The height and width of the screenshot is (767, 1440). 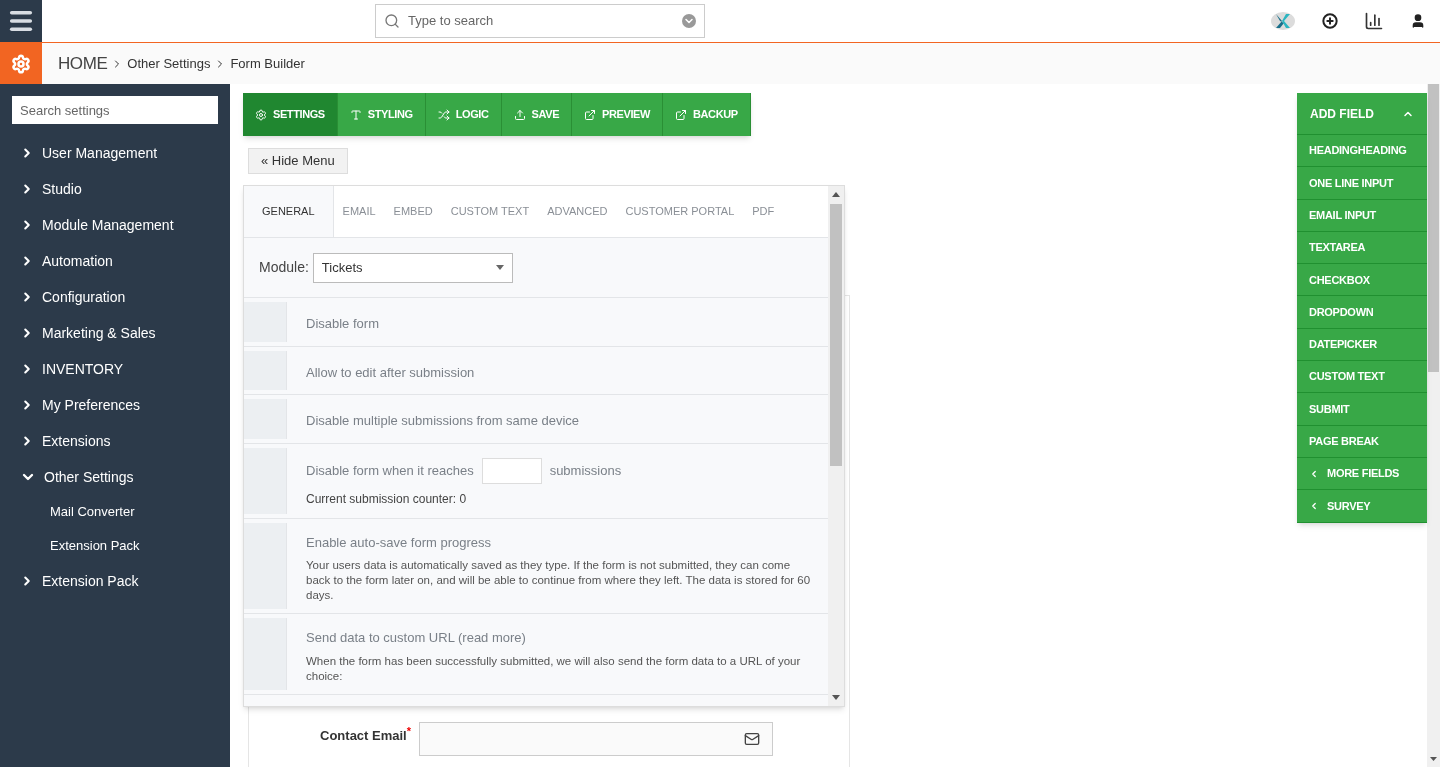 I want to click on sidebar-subitem: Extension Pack, so click(x=115, y=546).